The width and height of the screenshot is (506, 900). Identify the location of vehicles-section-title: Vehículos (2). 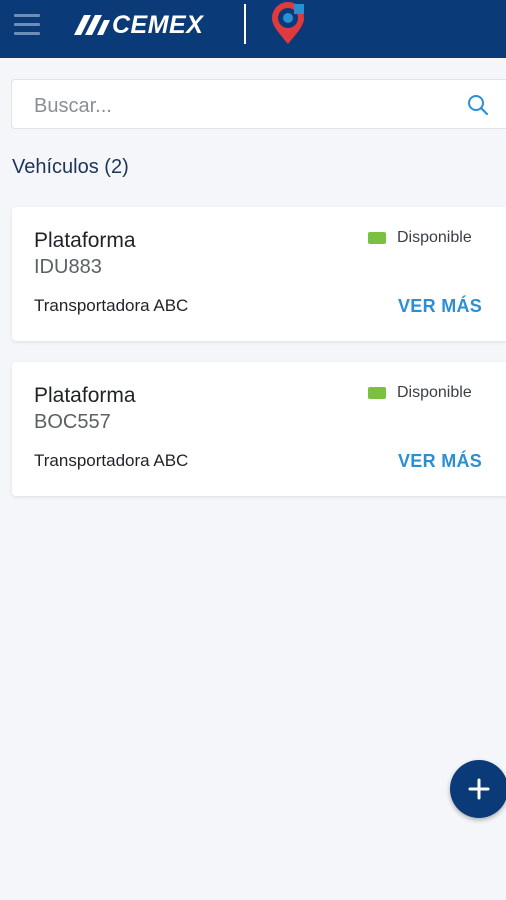
(70, 167).